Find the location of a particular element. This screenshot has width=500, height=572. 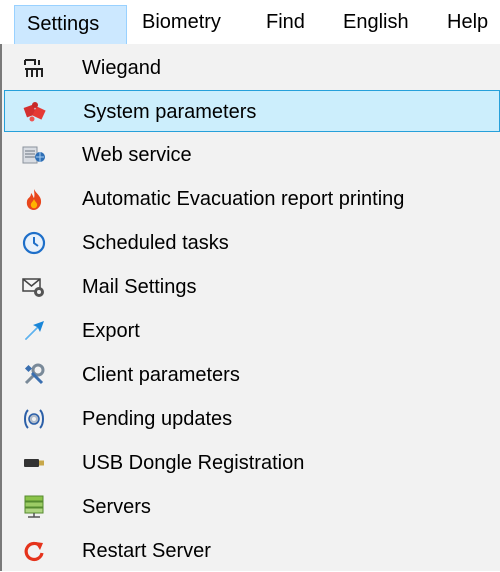

menu-item-label: USB Dongle Registration is located at coordinates (193, 463).